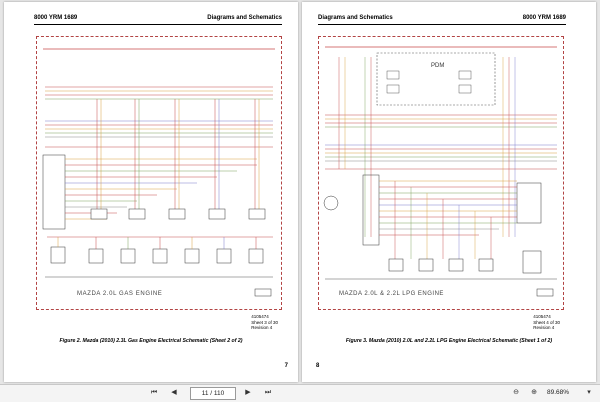  I want to click on zoom-in-icon: ⊕, so click(534, 393).